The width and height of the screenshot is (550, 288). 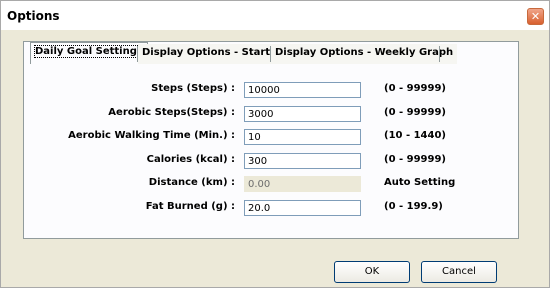 What do you see at coordinates (439, 54) in the screenshot?
I see `tab-separator` at bounding box center [439, 54].